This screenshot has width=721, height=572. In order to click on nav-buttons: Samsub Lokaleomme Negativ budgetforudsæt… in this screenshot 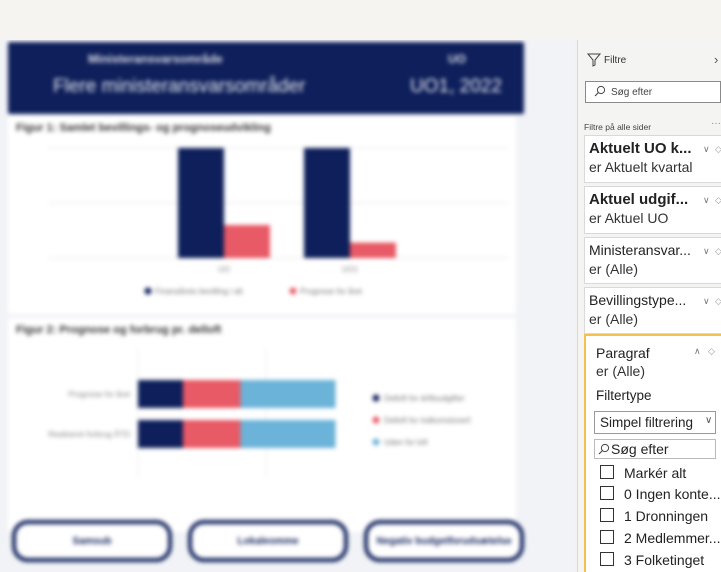, I will do `click(268, 545)`.